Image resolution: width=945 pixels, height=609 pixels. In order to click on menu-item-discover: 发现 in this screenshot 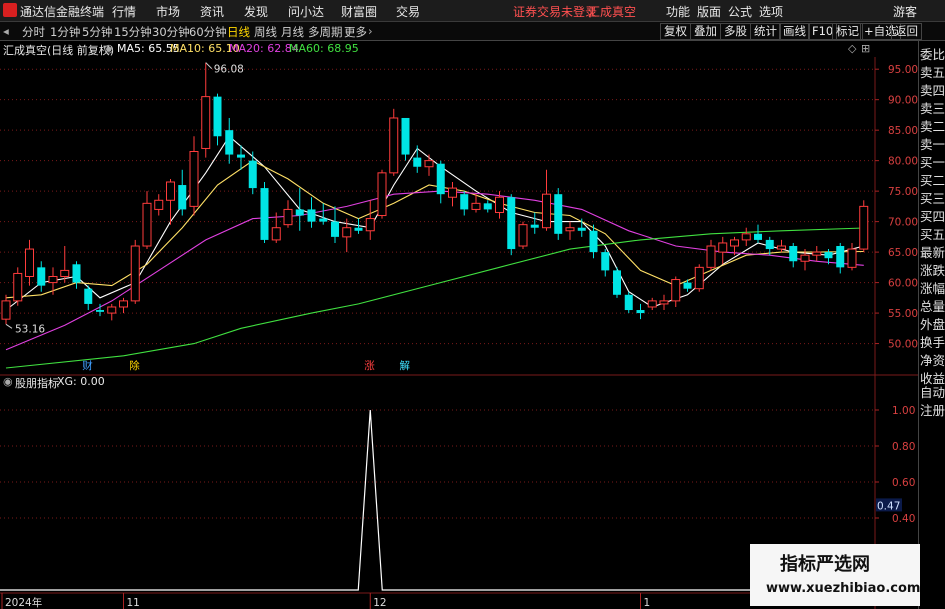, I will do `click(256, 11)`.